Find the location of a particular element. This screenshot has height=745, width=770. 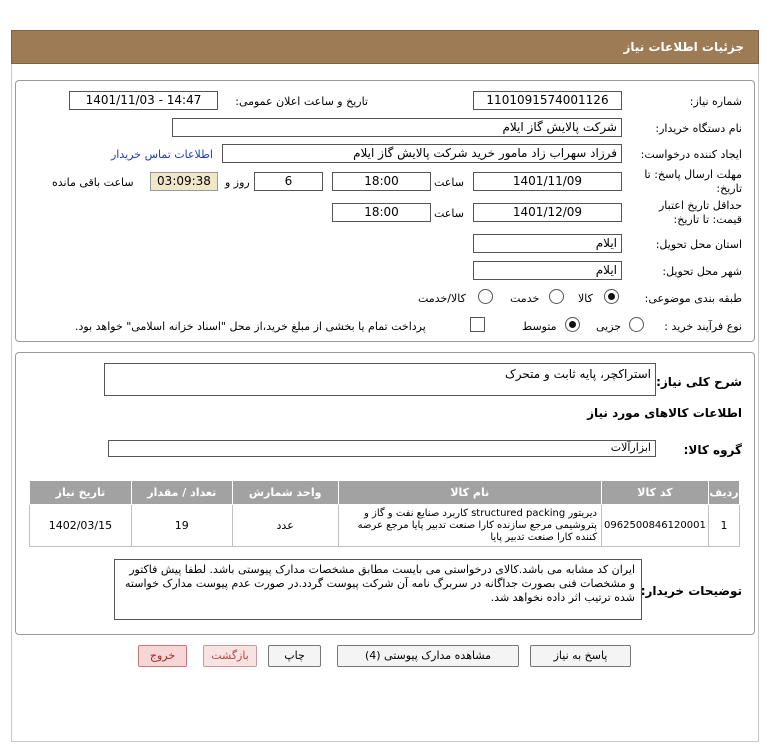

purchase-option-minor: جزیی is located at coordinates (609, 326).